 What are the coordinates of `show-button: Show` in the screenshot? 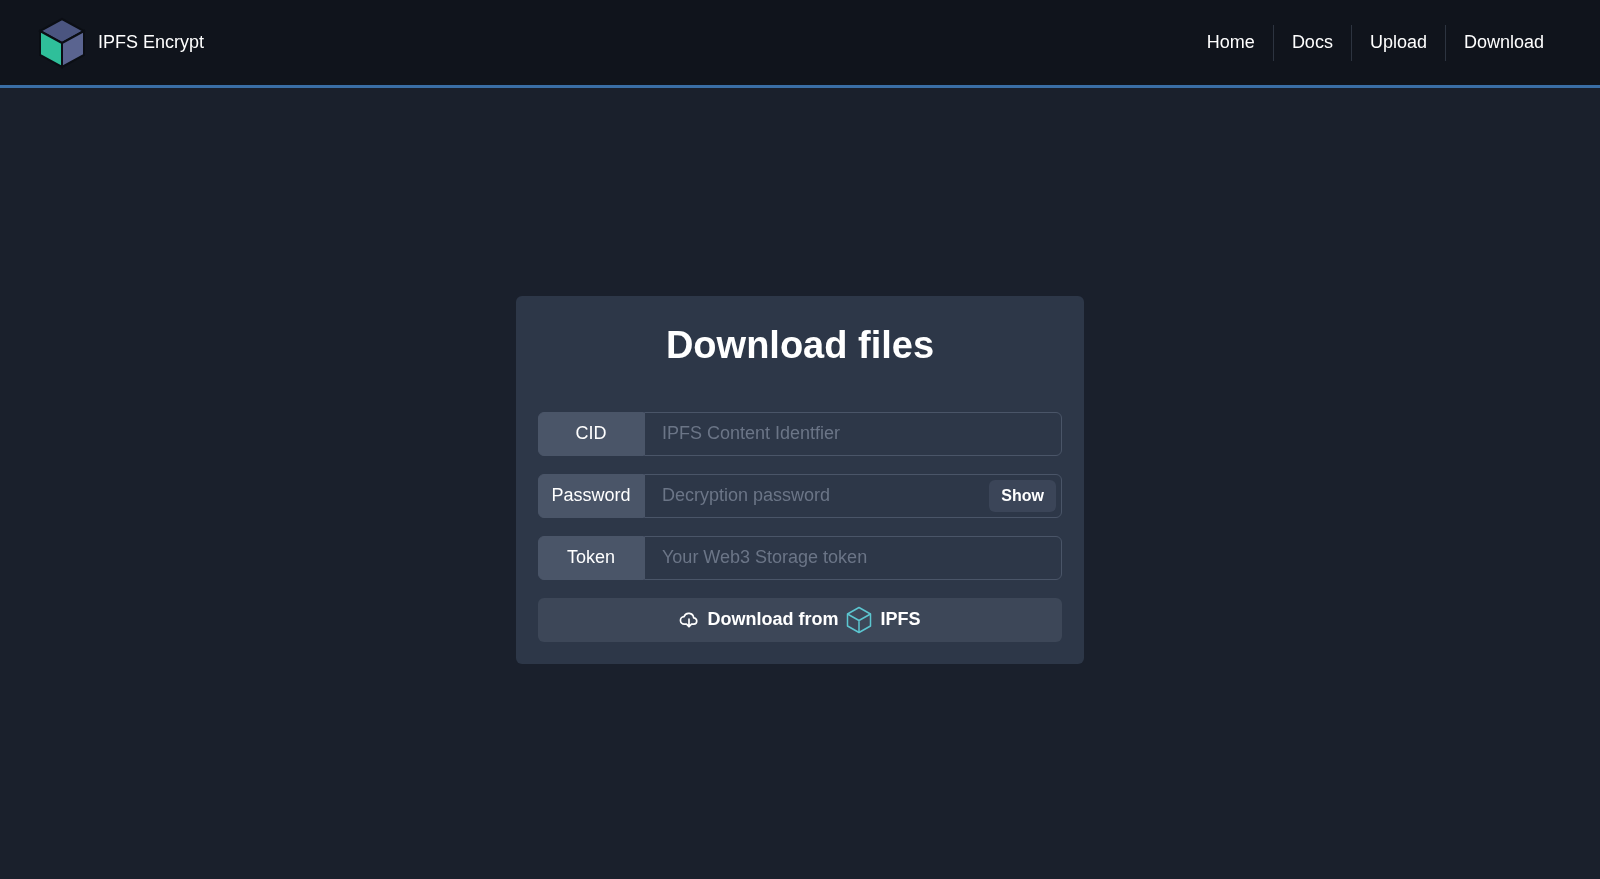 It's located at (1022, 495).